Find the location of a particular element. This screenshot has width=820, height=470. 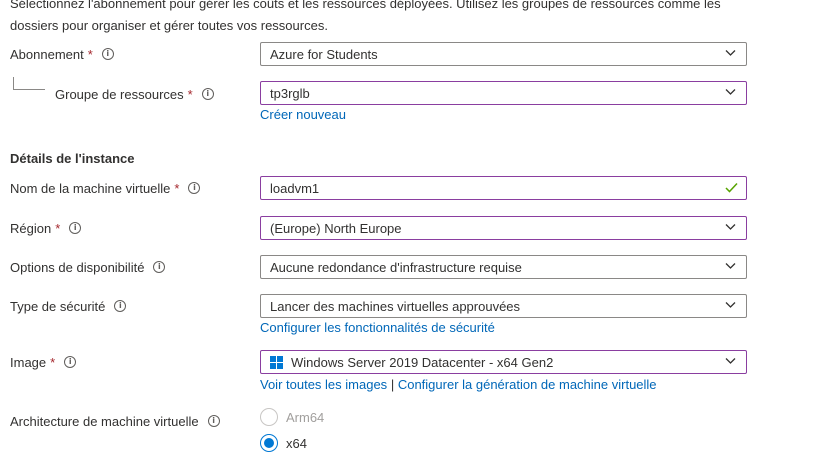

radio-option-arm64: Arm64 is located at coordinates (292, 417).